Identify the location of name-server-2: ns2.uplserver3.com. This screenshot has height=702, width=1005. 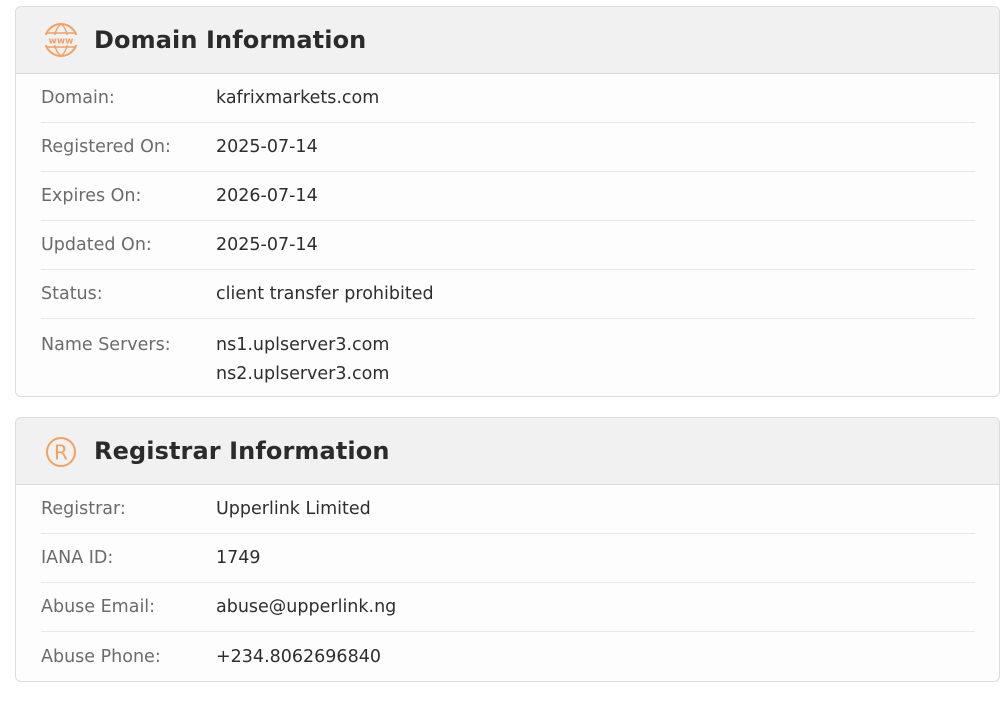
(303, 374).